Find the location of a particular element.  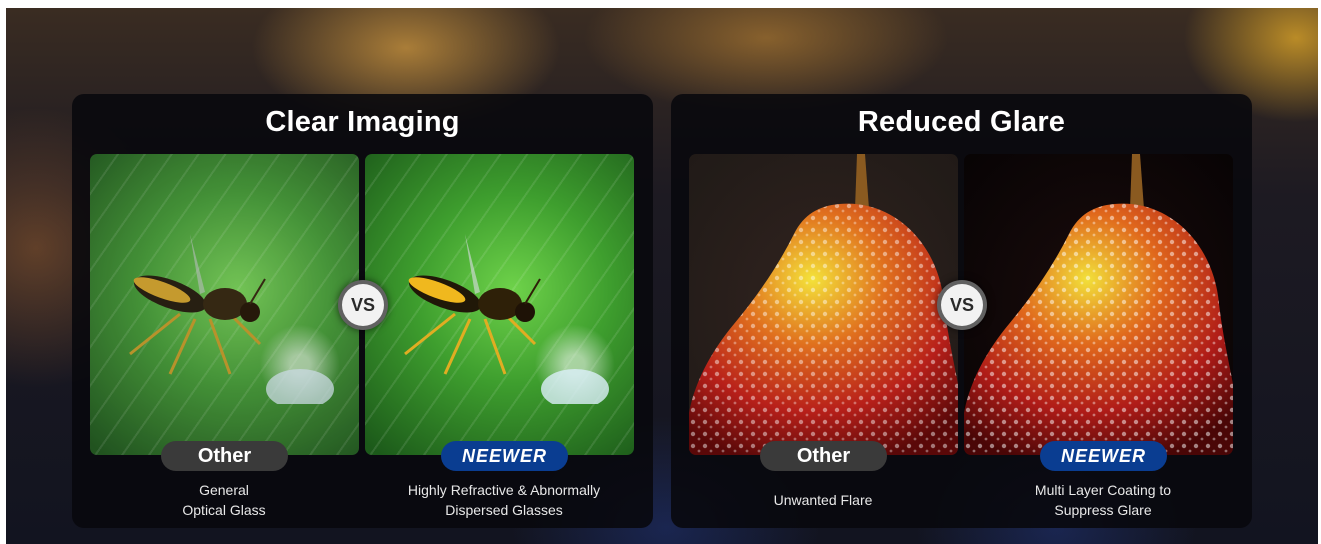

panel-title: Reduced Glare is located at coordinates (961, 122).